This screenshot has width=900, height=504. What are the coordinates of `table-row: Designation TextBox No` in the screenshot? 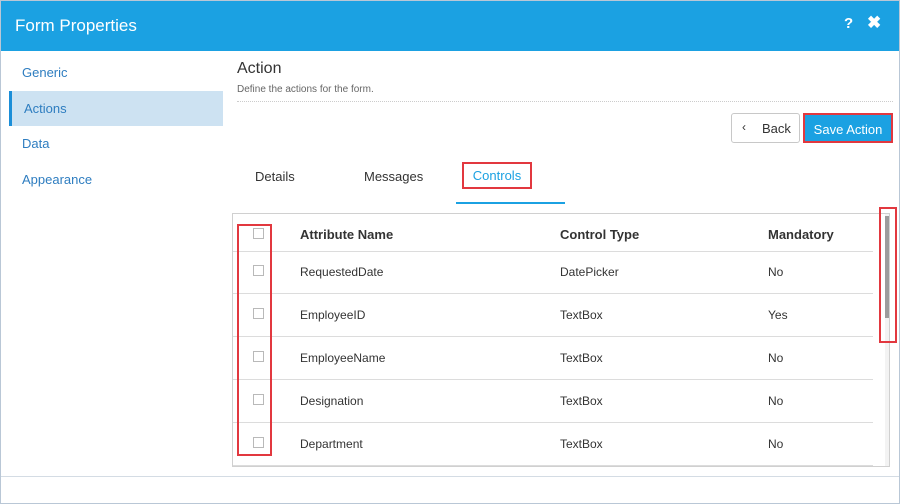 It's located at (553, 401).